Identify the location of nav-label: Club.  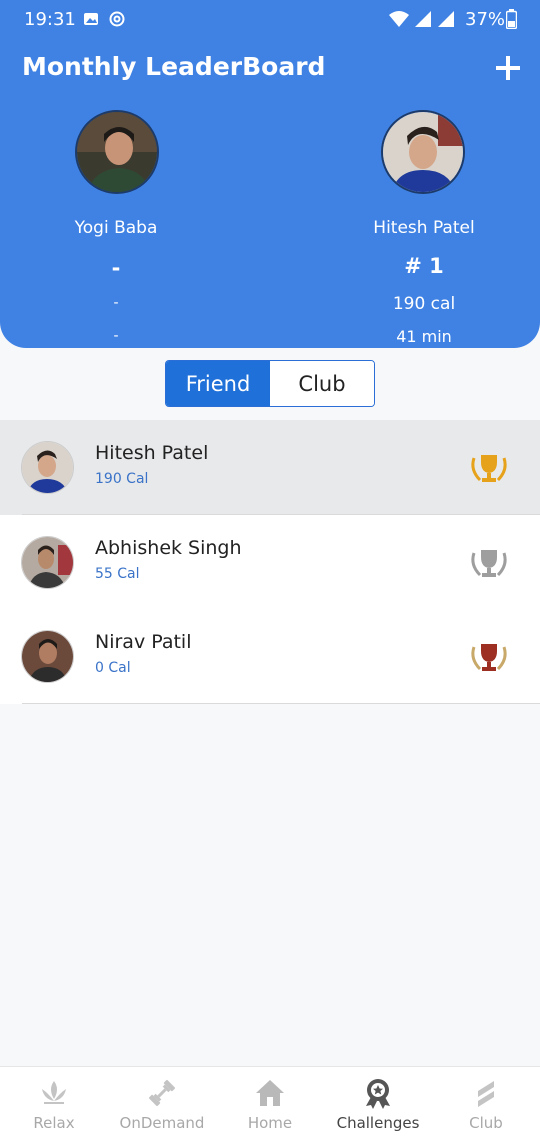
(486, 1123).